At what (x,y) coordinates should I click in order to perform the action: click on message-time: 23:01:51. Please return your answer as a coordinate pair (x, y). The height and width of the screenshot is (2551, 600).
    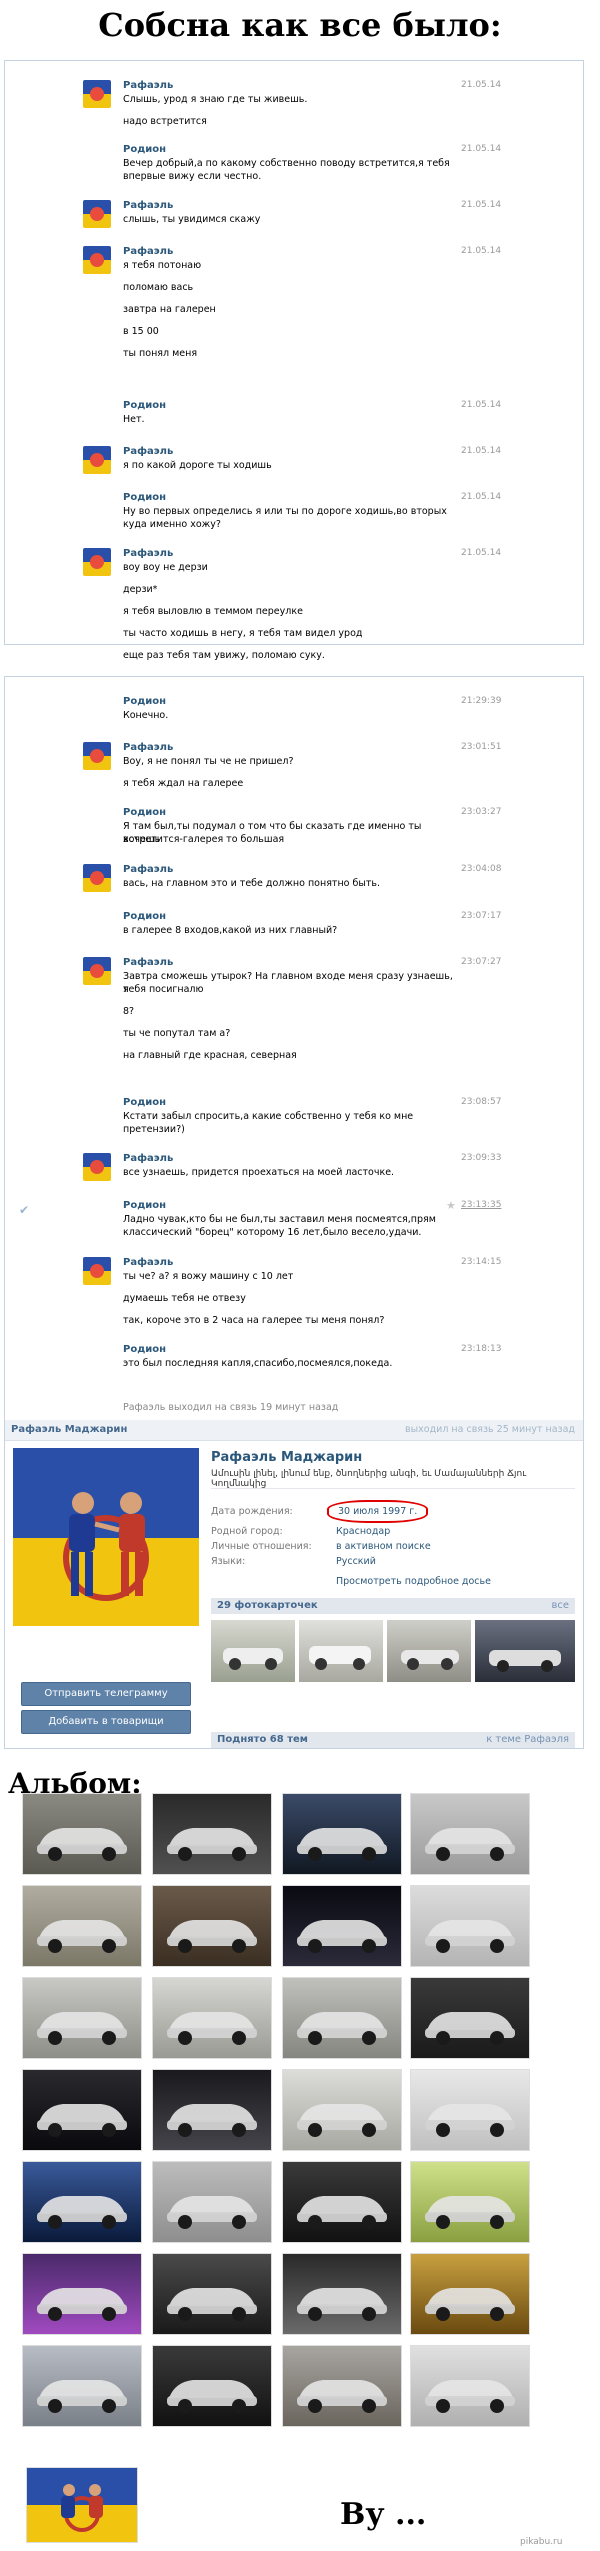
    Looking at the image, I should click on (481, 747).